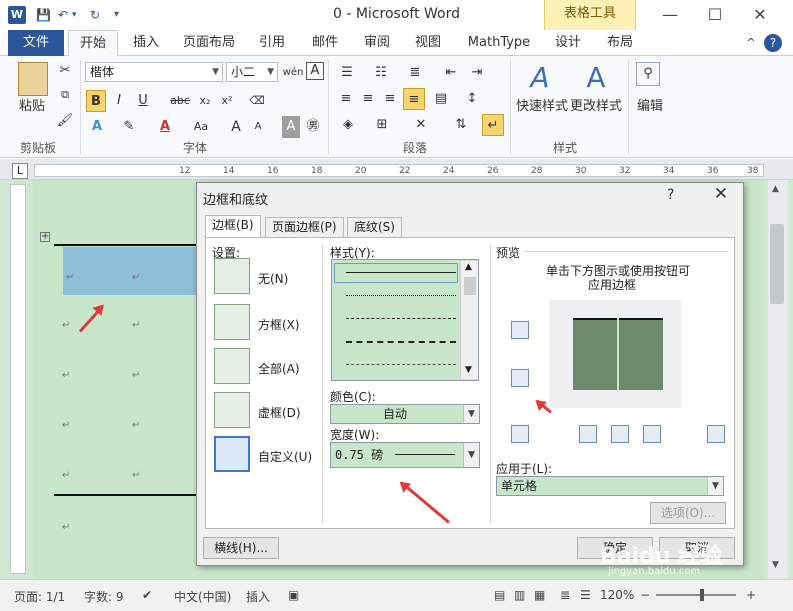 The height and width of the screenshot is (611, 793). I want to click on quick-styles-button: 快速样式, so click(542, 107).